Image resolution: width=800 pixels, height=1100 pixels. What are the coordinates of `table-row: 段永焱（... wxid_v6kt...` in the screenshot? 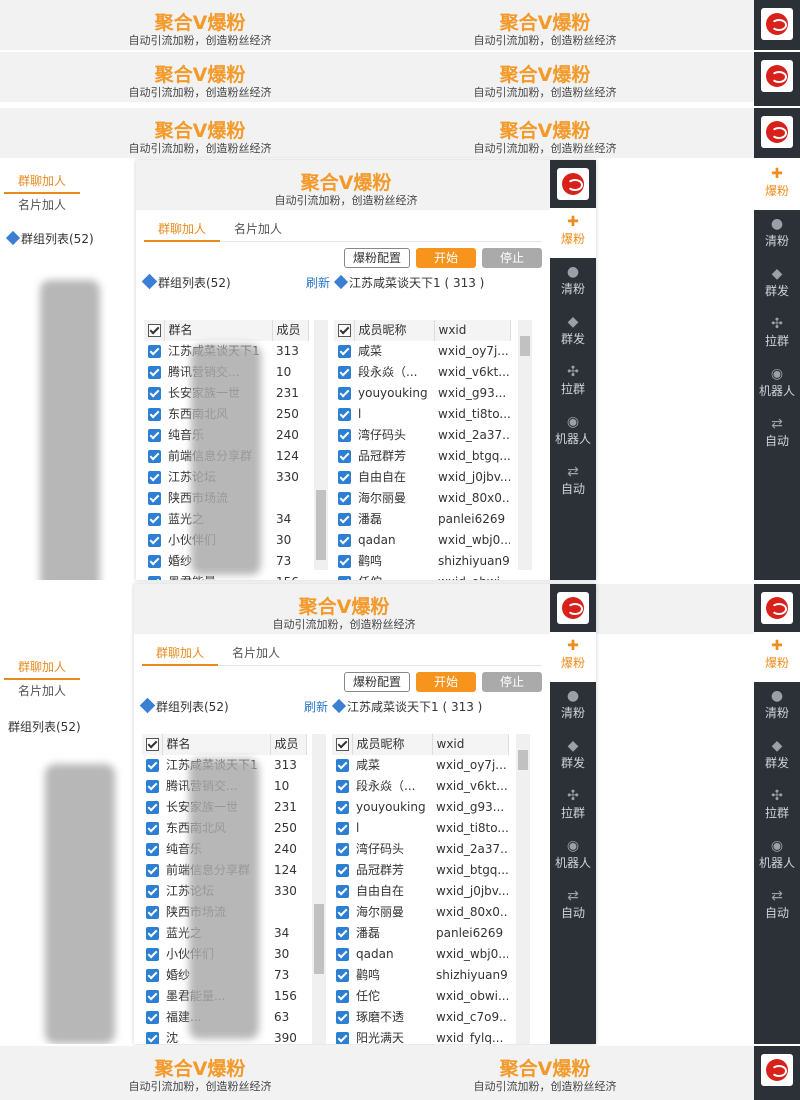 It's located at (420, 786).